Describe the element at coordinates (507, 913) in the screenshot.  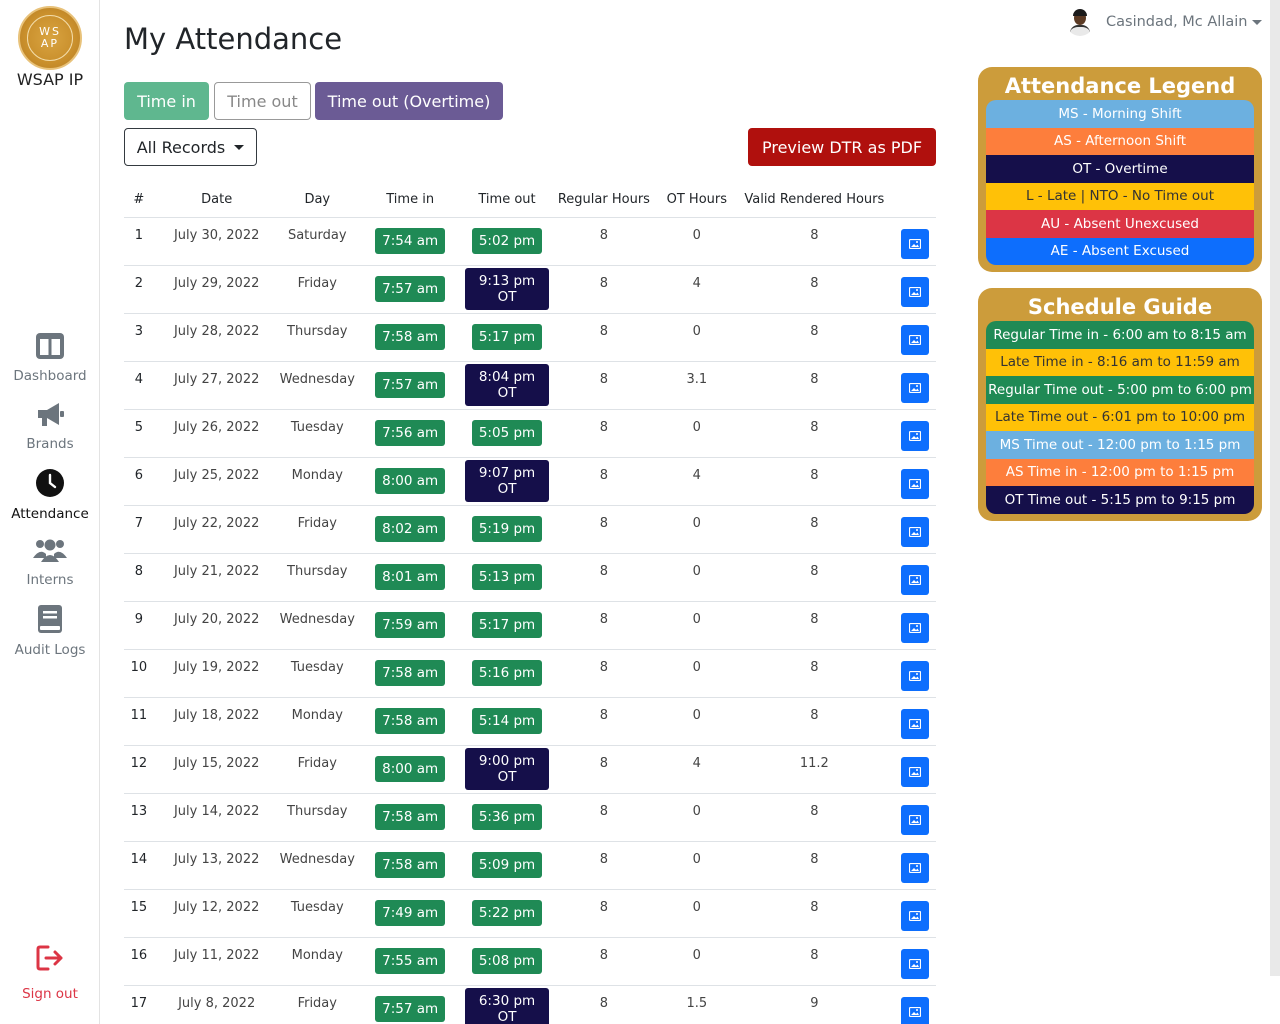
I see `time-out-badge: 5:22 pm` at that location.